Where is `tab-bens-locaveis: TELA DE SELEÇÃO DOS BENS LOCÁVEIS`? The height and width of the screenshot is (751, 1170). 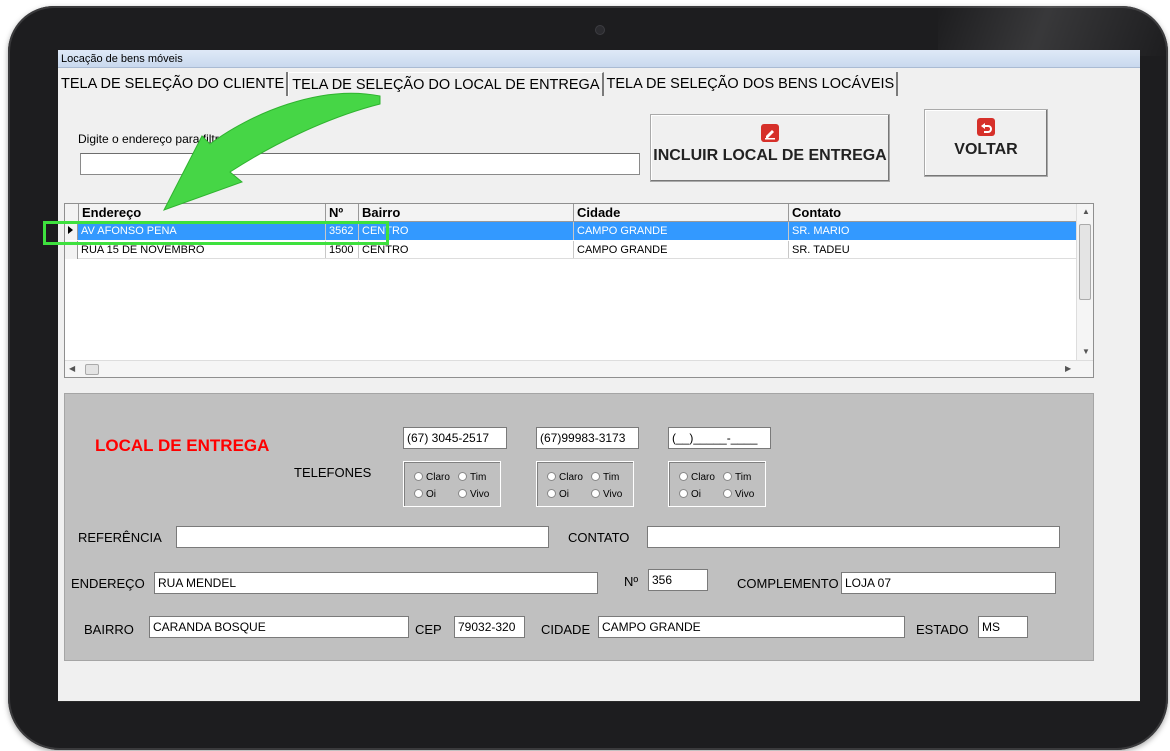 tab-bens-locaveis: TELA DE SELEÇÃO DOS BENS LOCÁVEIS is located at coordinates (751, 84).